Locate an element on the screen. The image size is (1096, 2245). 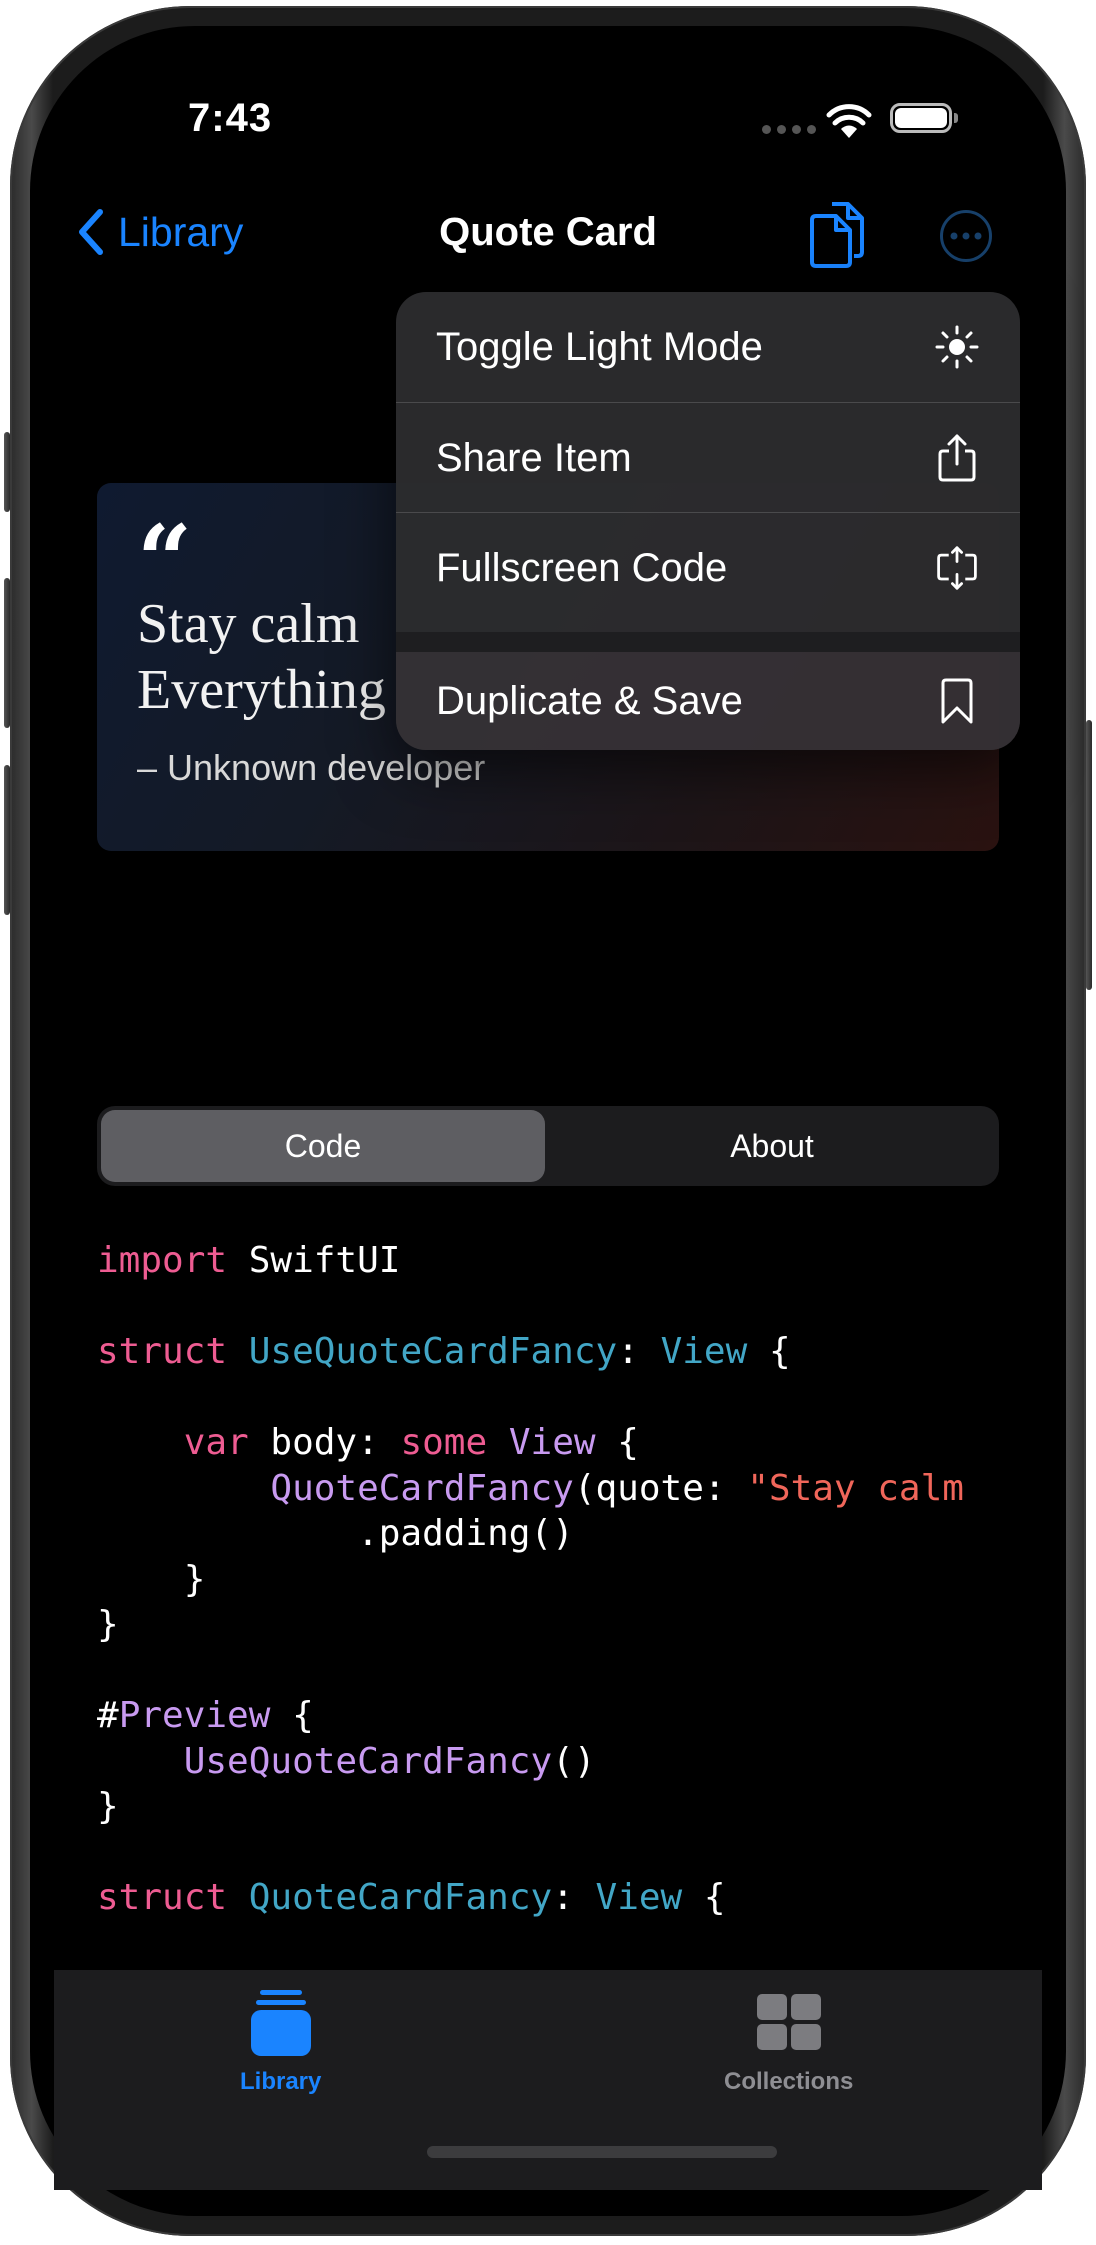
more-options-icon is located at coordinates (966, 236).